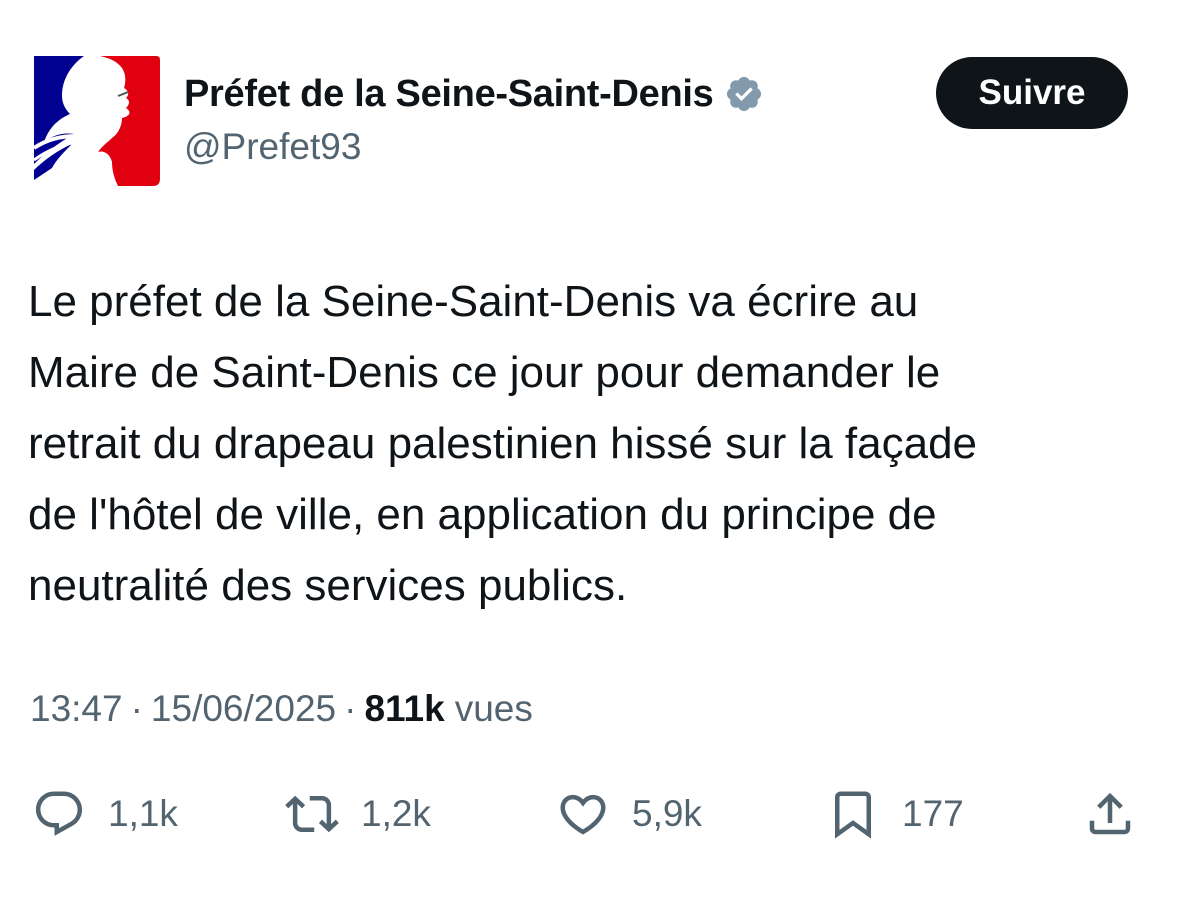 Image resolution: width=1179 pixels, height=898 pixels. What do you see at coordinates (449, 94) in the screenshot?
I see `display-name: Préfet de la Seine-Saint-Denis` at bounding box center [449, 94].